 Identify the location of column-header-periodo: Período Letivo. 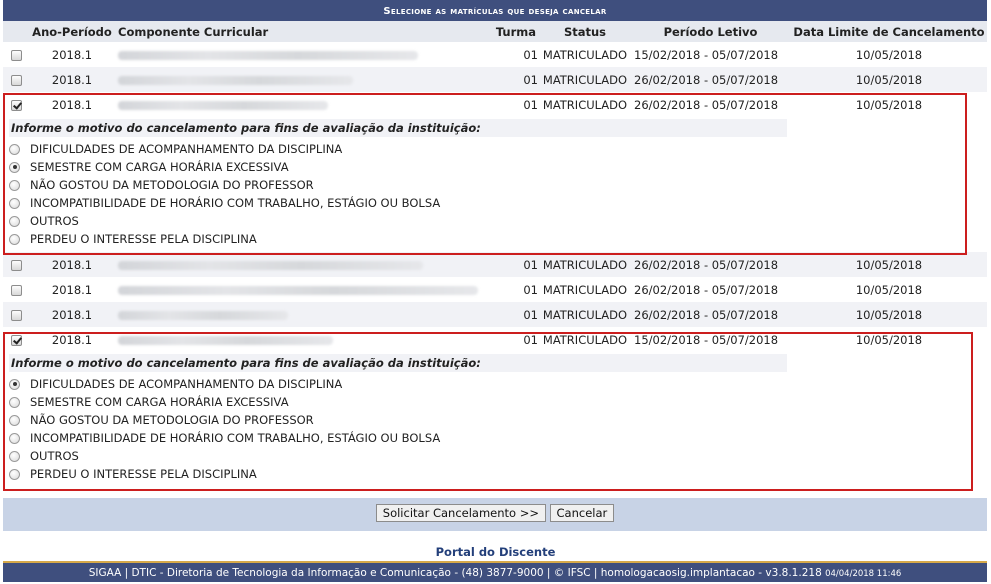
(710, 31).